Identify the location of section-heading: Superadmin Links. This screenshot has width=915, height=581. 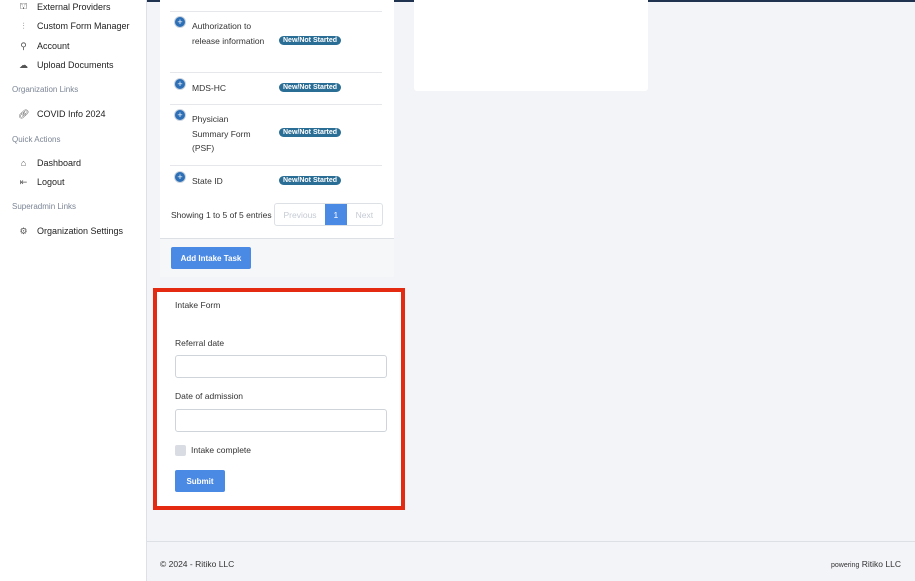
(44, 206).